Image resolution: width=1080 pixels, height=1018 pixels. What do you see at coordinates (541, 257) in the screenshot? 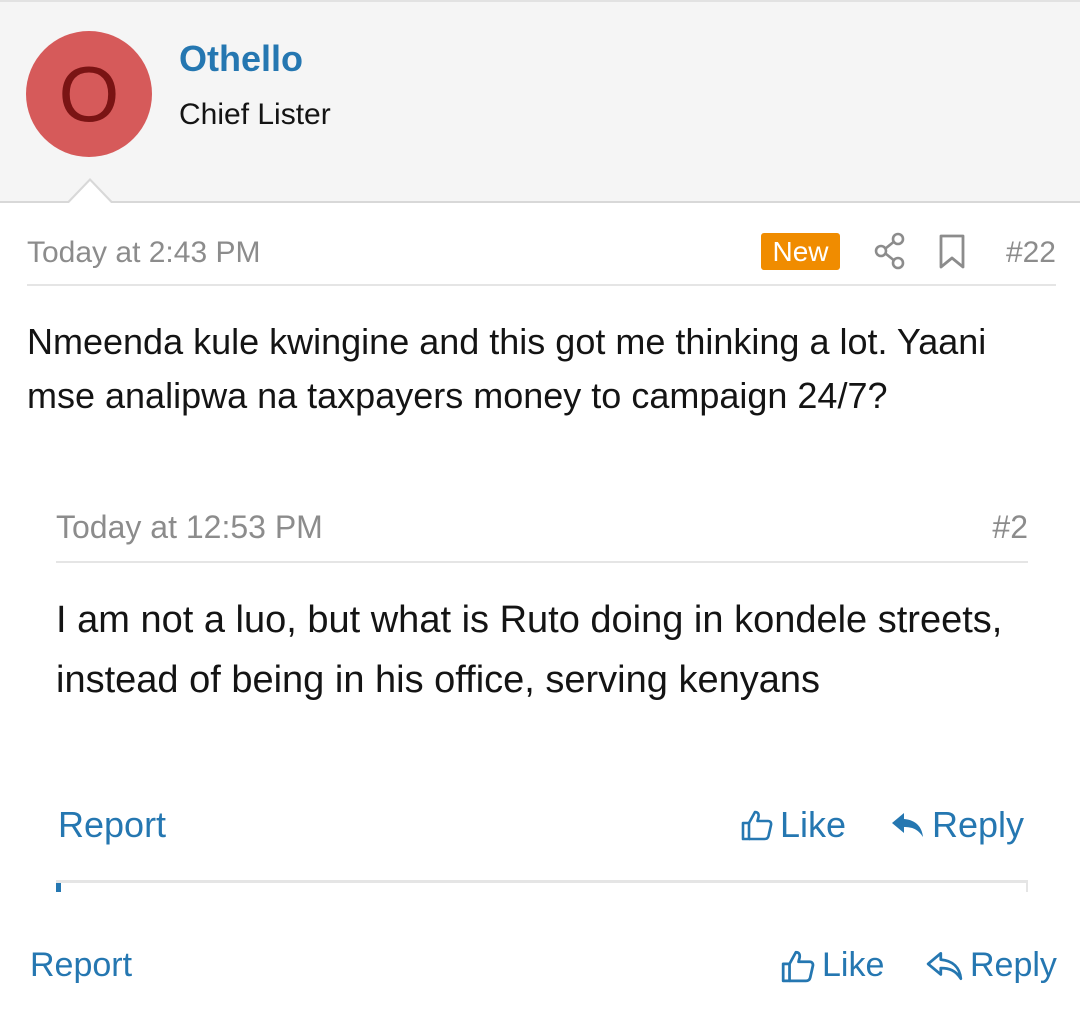
I see `post-meta: Today at 2:43 PM New #22` at bounding box center [541, 257].